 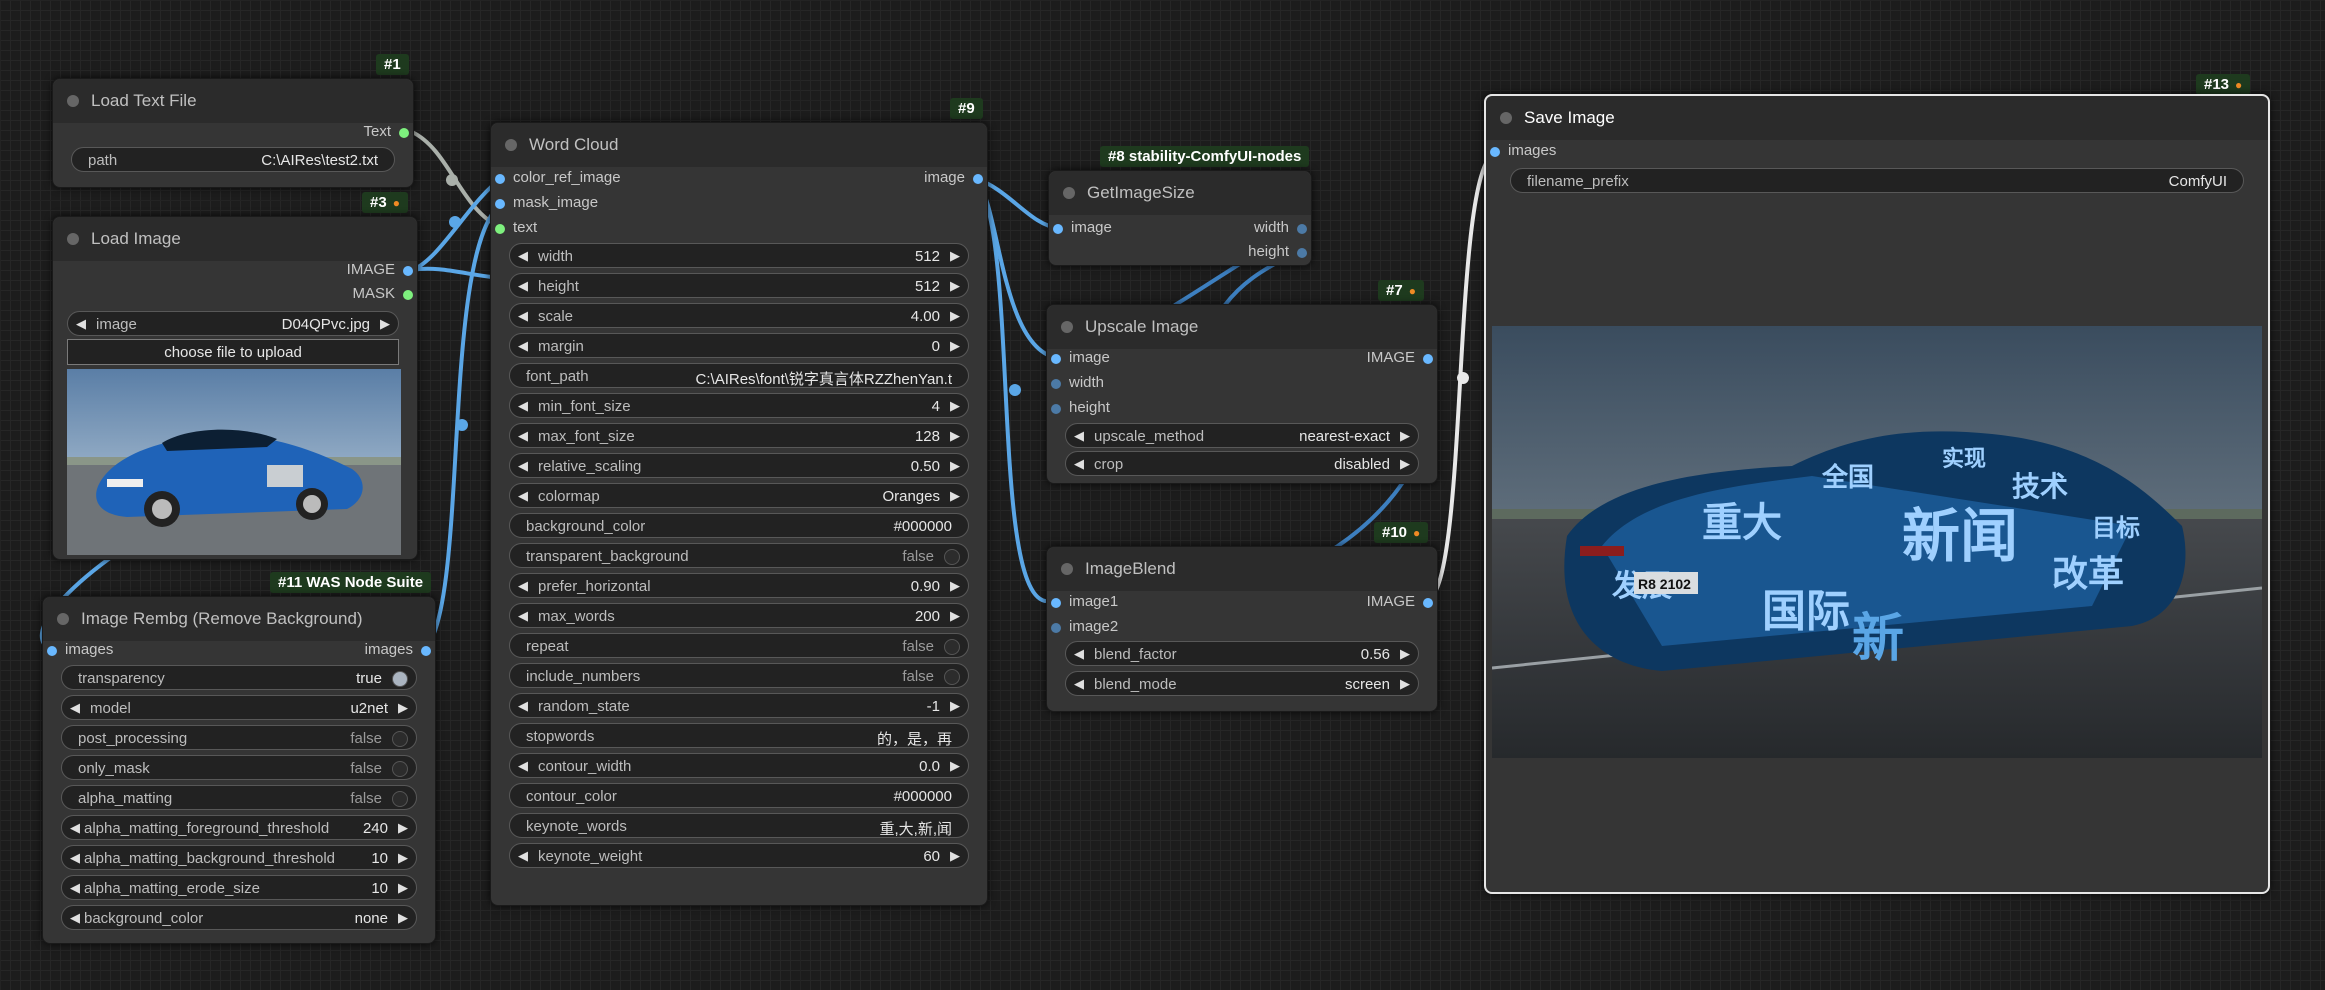 What do you see at coordinates (351, 582) in the screenshot?
I see `node-id-badge: #11 WAS Node Suite` at bounding box center [351, 582].